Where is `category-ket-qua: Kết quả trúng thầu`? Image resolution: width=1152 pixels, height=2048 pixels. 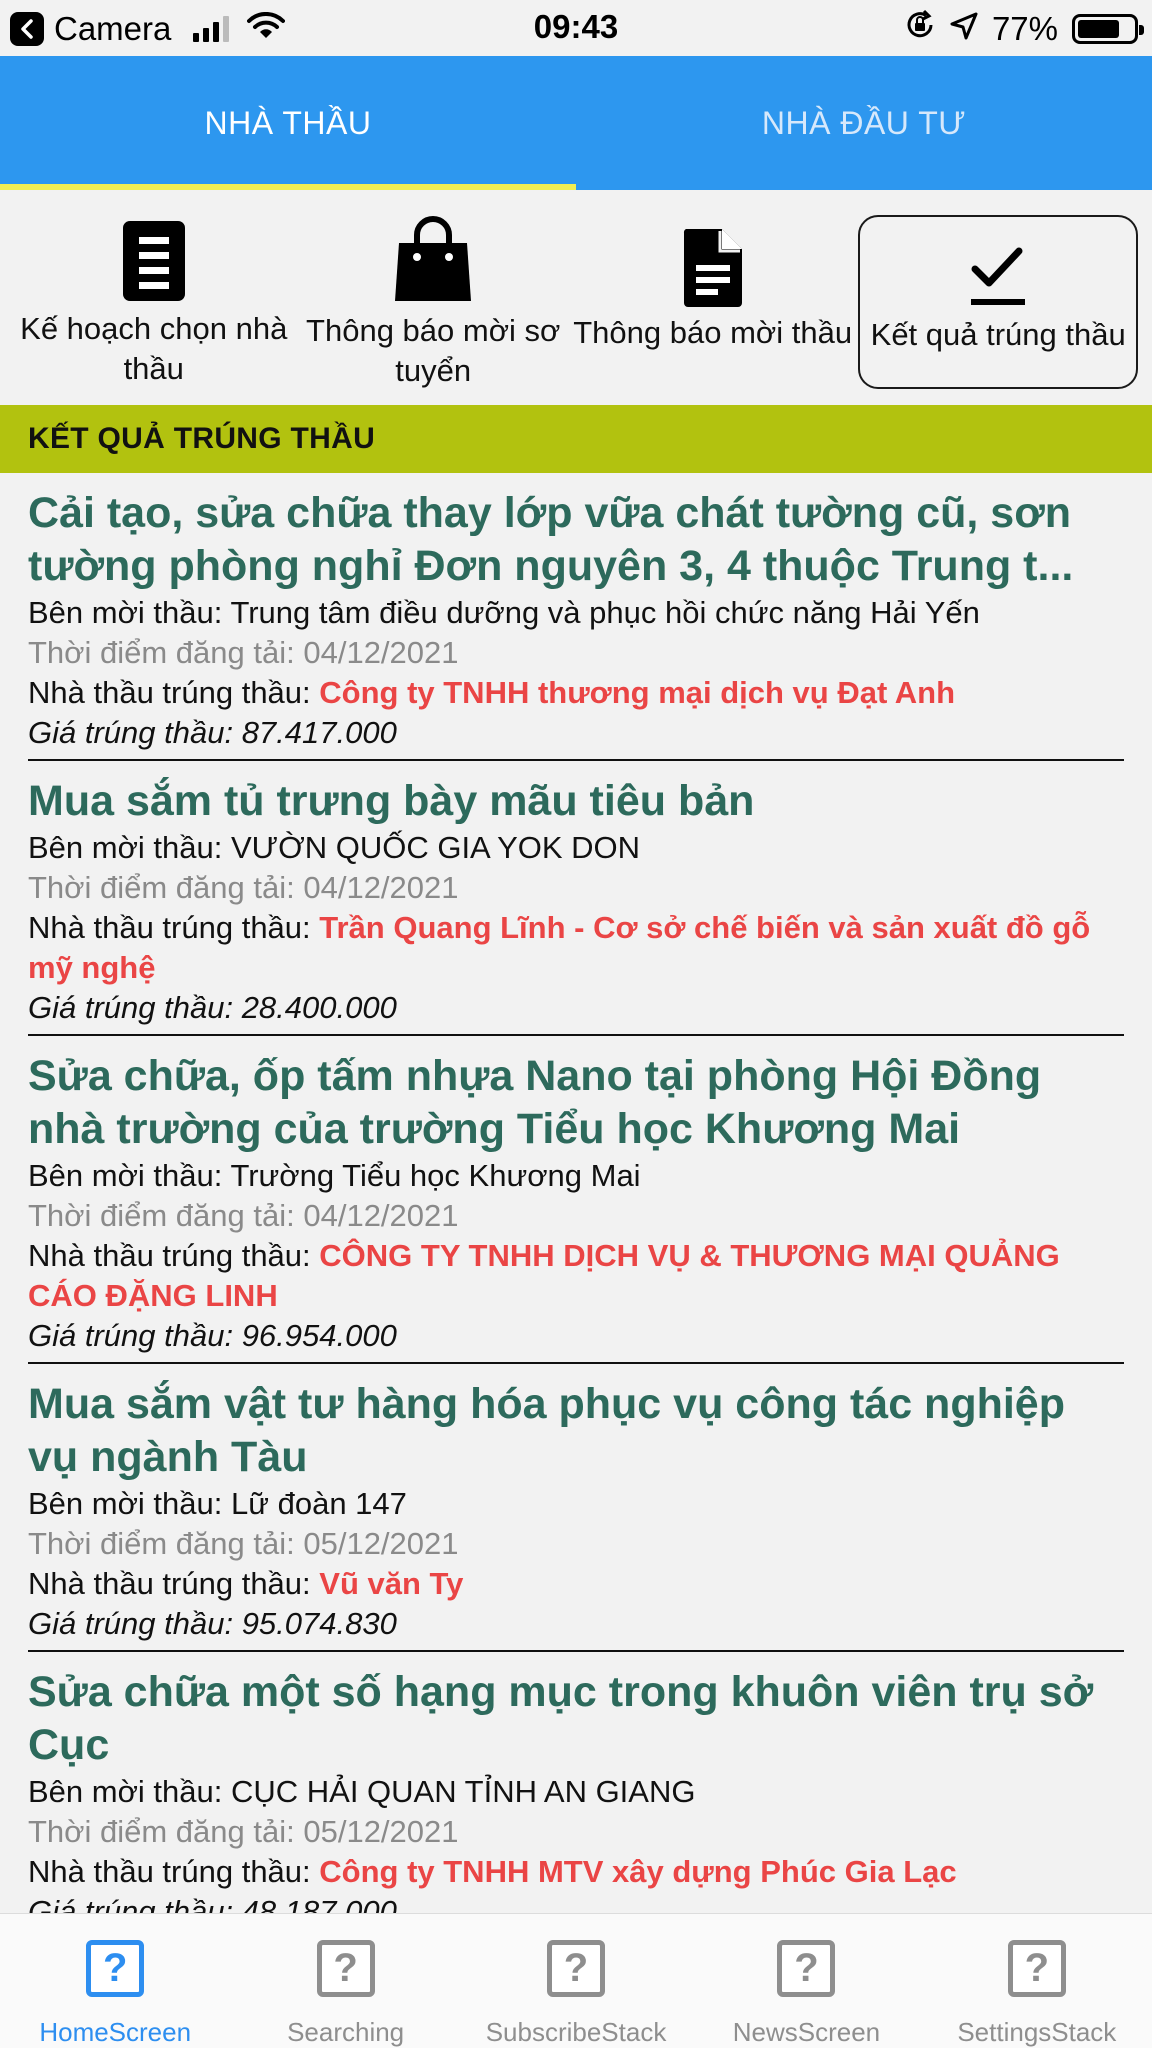
category-ket-qua: Kết quả trúng thầu is located at coordinates (998, 302).